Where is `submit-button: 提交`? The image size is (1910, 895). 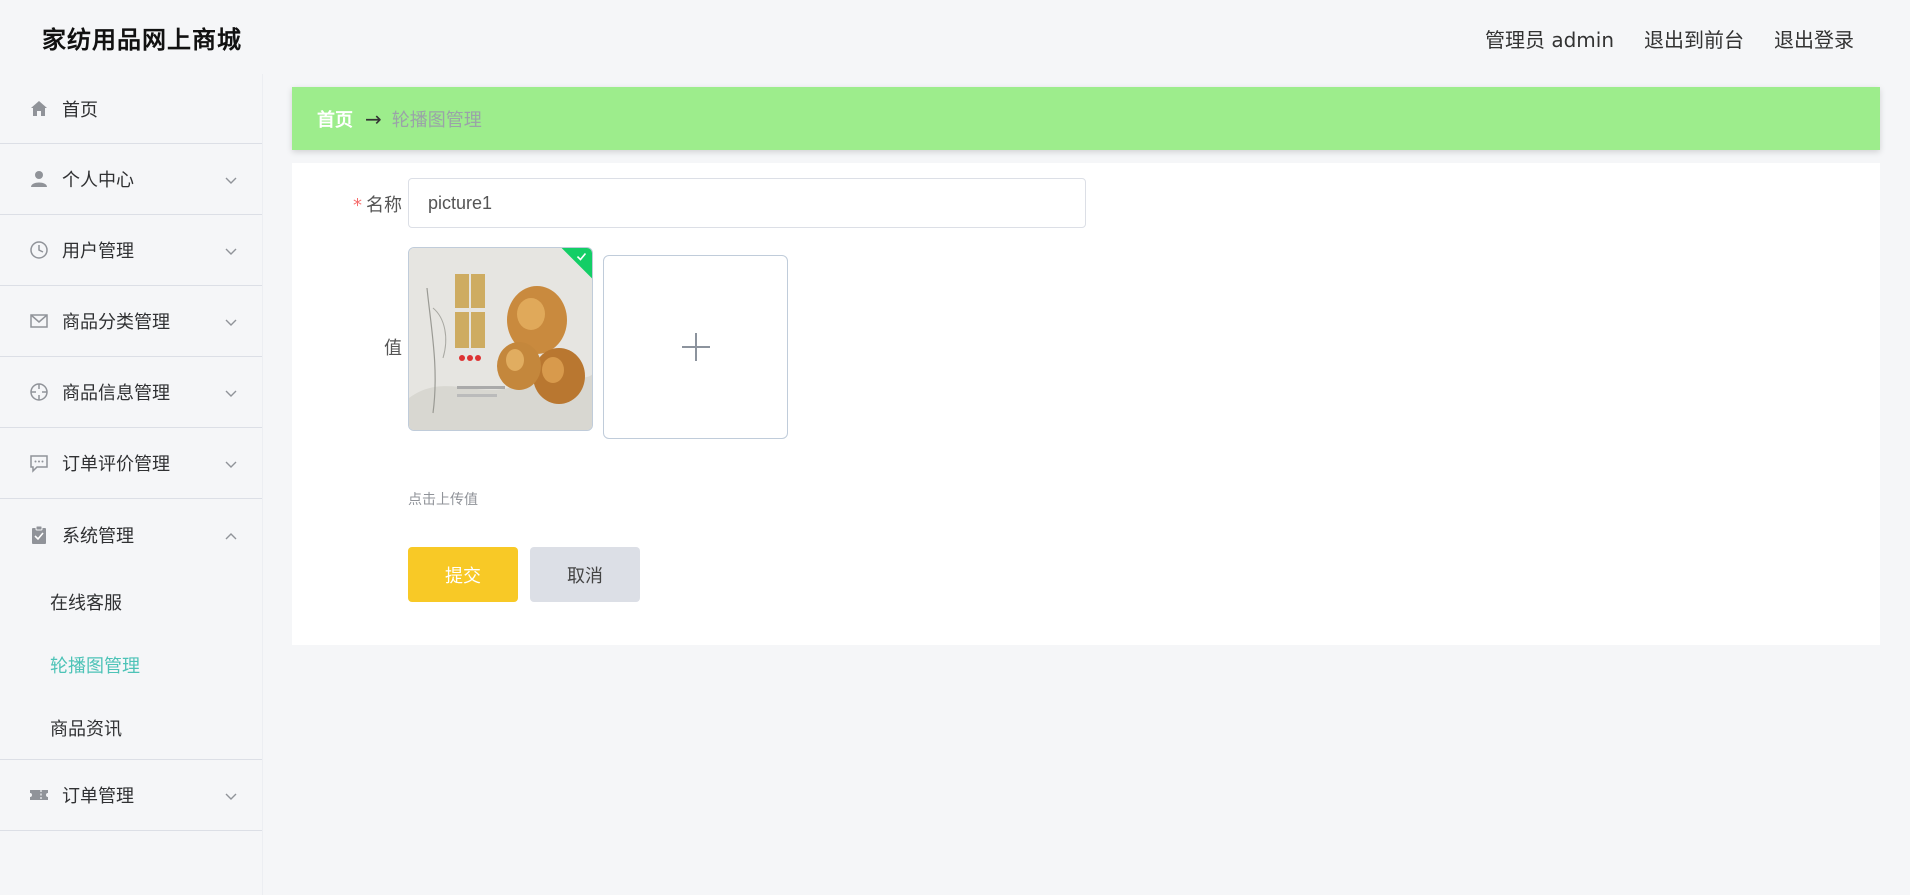 submit-button: 提交 is located at coordinates (463, 574).